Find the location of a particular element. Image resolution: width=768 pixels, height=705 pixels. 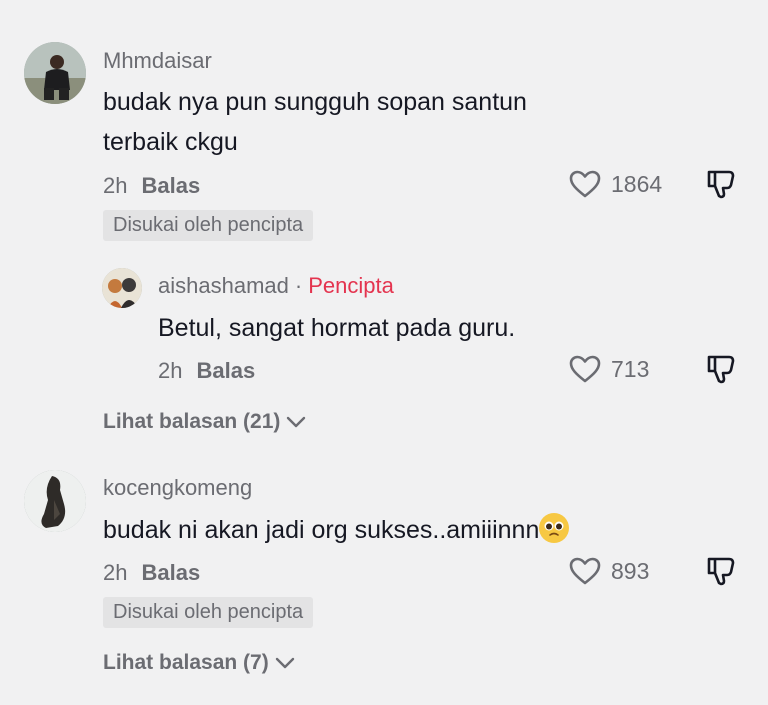

reply-meta: 2h Balas is located at coordinates (206, 371).